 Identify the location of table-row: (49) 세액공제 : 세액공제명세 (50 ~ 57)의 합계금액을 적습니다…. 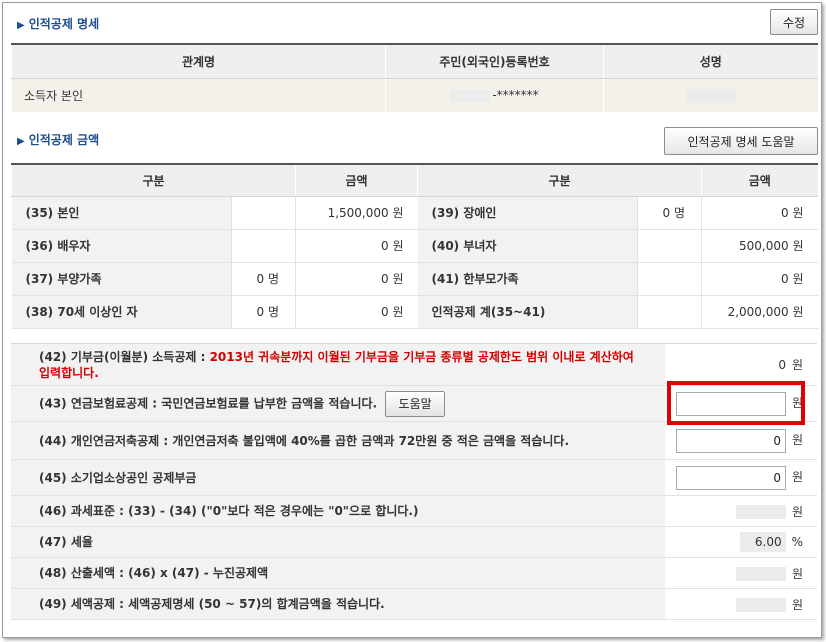
(414, 604).